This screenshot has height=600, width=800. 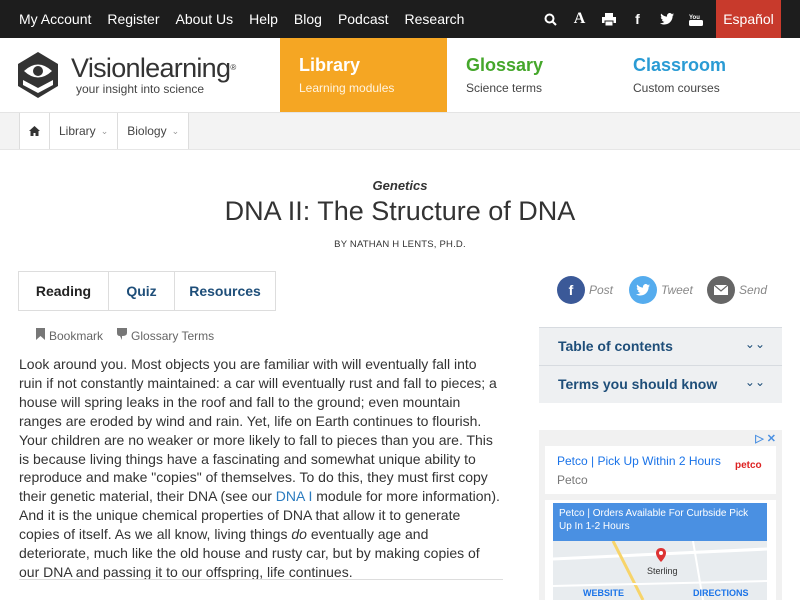 I want to click on nav-tile-title: Library, so click(x=330, y=65).